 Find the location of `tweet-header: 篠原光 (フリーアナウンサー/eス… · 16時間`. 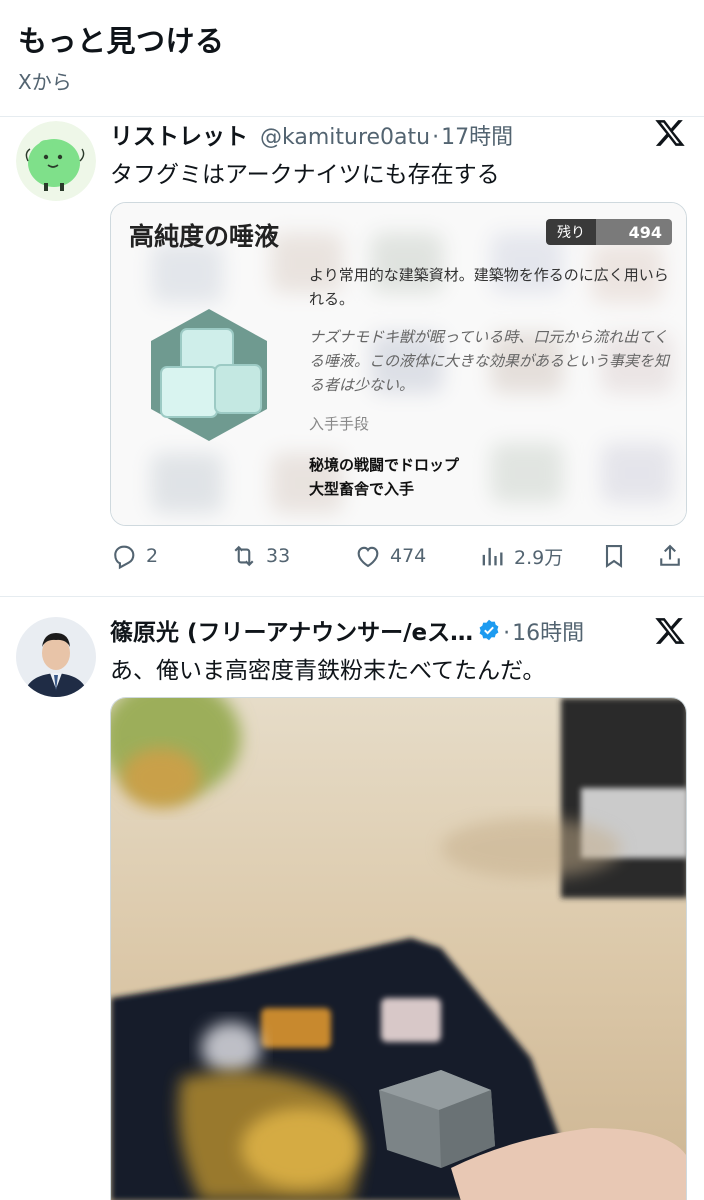

tweet-header: 篠原光 (フリーアナウンサー/eス… · 16時間 is located at coordinates (397, 630).